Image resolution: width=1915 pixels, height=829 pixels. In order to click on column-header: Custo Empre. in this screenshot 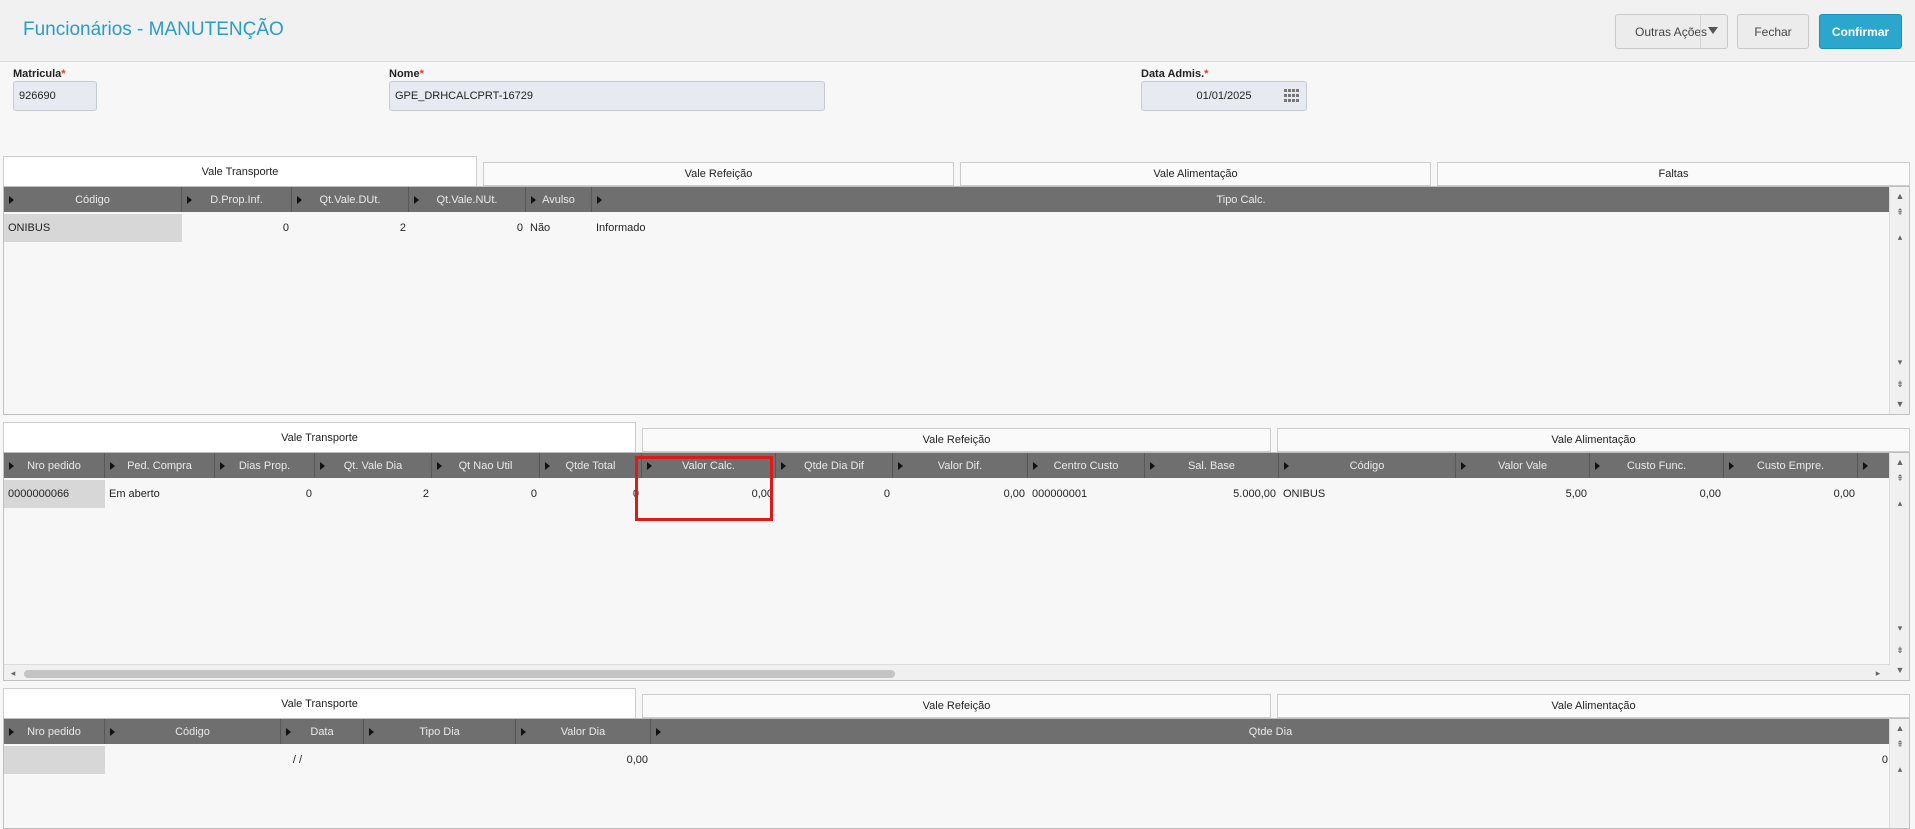, I will do `click(1791, 465)`.